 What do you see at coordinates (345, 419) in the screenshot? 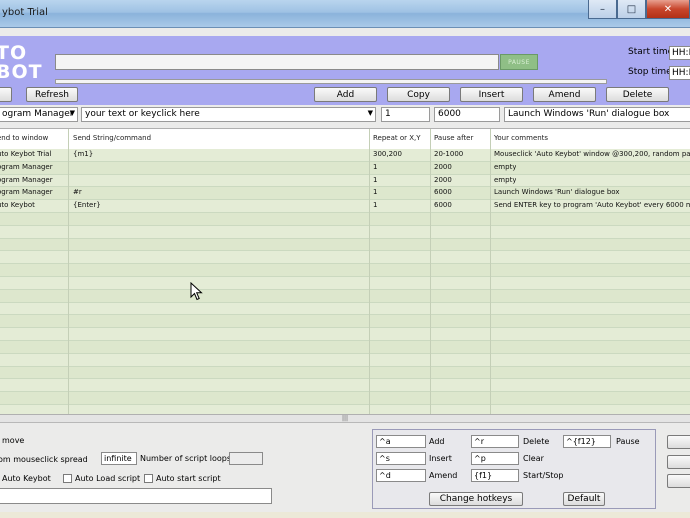
I see `panel-splitter: |||` at bounding box center [345, 419].